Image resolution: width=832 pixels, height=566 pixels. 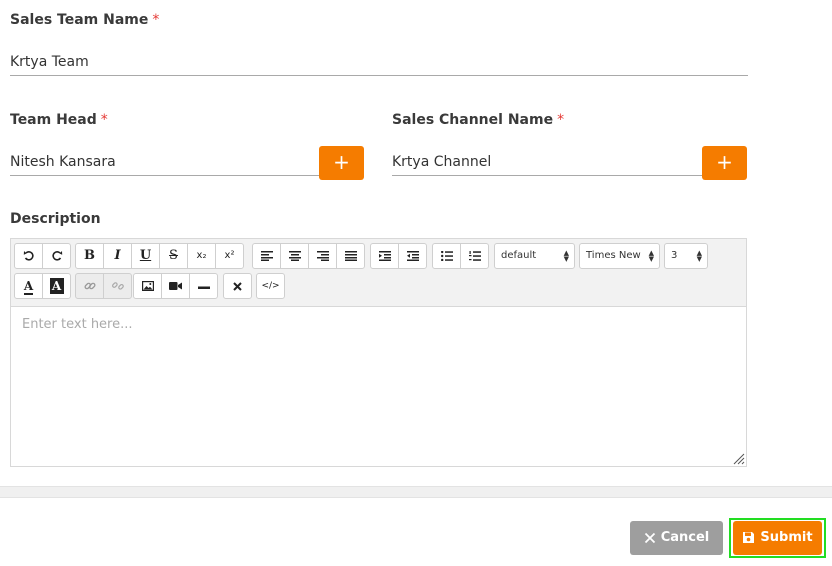 I want to click on bullet-list-icon, so click(x=446, y=256).